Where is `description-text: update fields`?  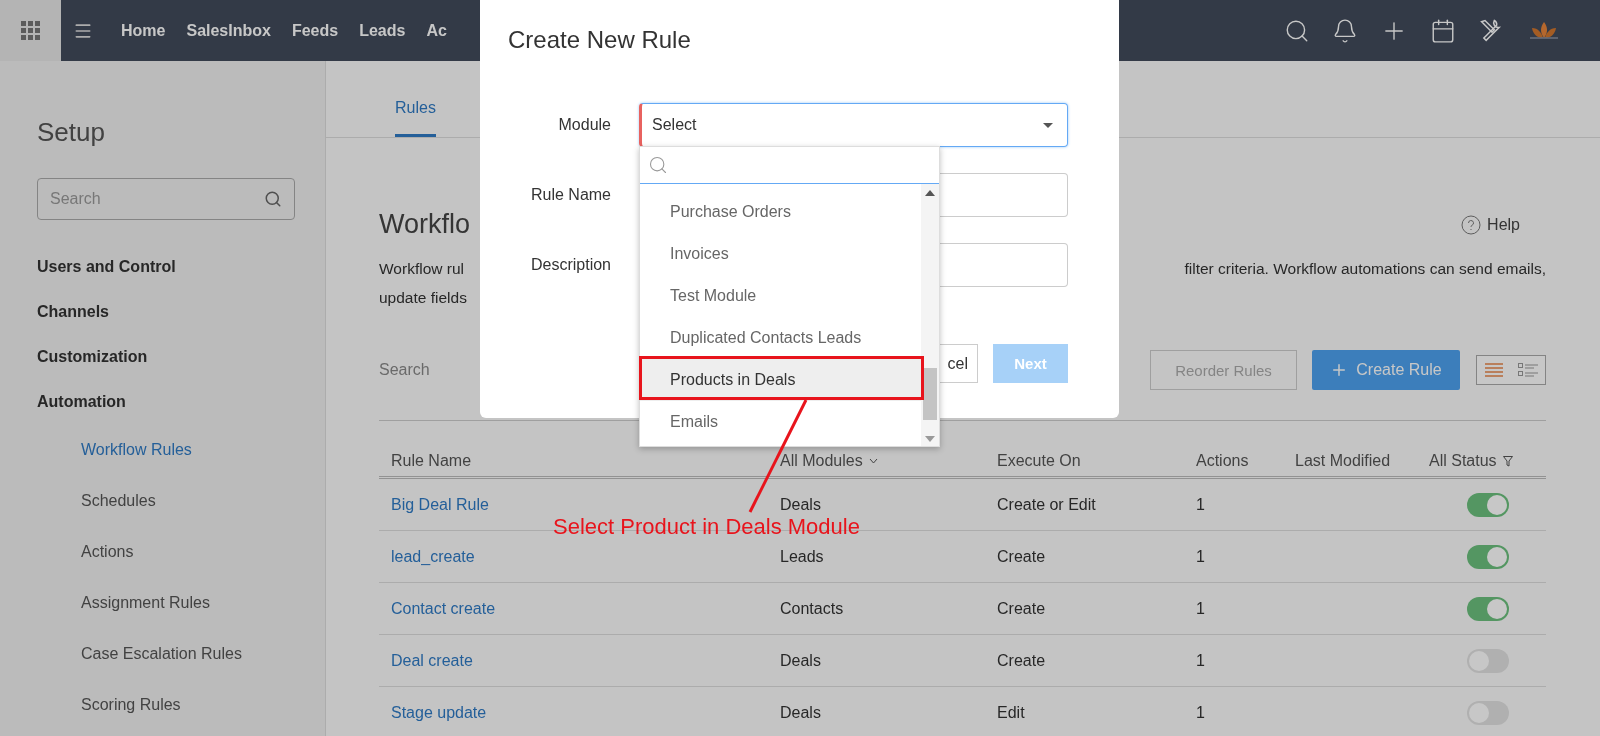 description-text: update fields is located at coordinates (423, 297).